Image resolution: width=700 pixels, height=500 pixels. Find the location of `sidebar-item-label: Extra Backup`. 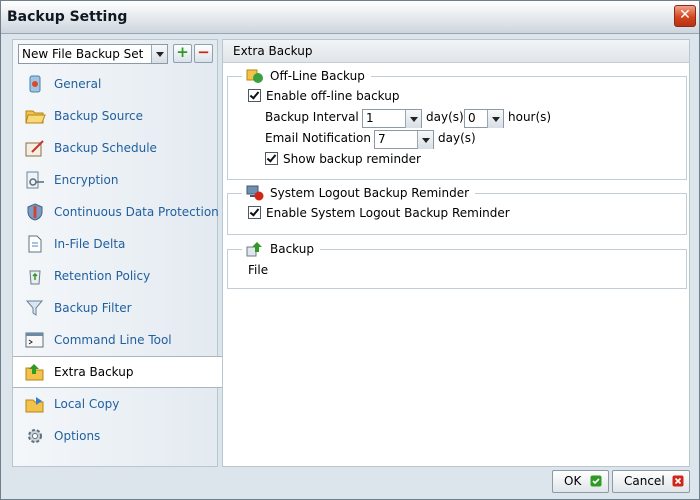

sidebar-item-label: Extra Backup is located at coordinates (94, 372).